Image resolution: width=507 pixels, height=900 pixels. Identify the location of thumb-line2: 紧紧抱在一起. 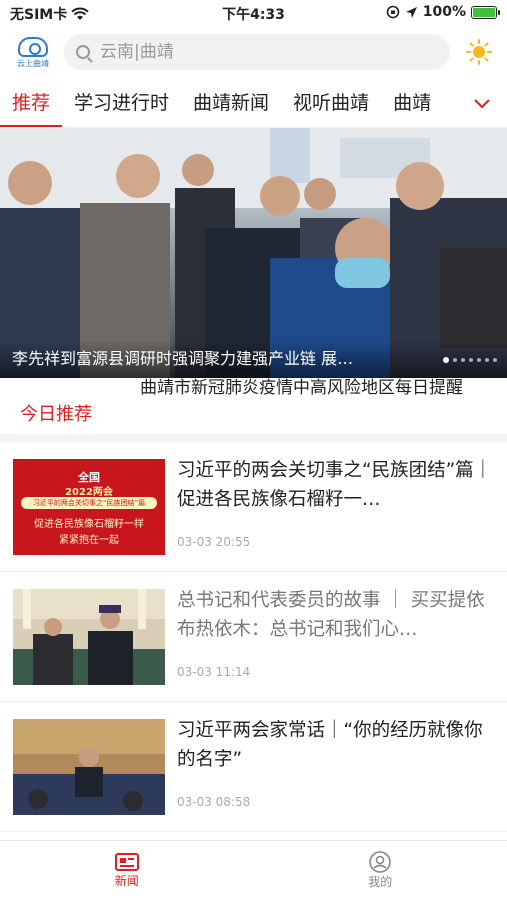
(89, 540).